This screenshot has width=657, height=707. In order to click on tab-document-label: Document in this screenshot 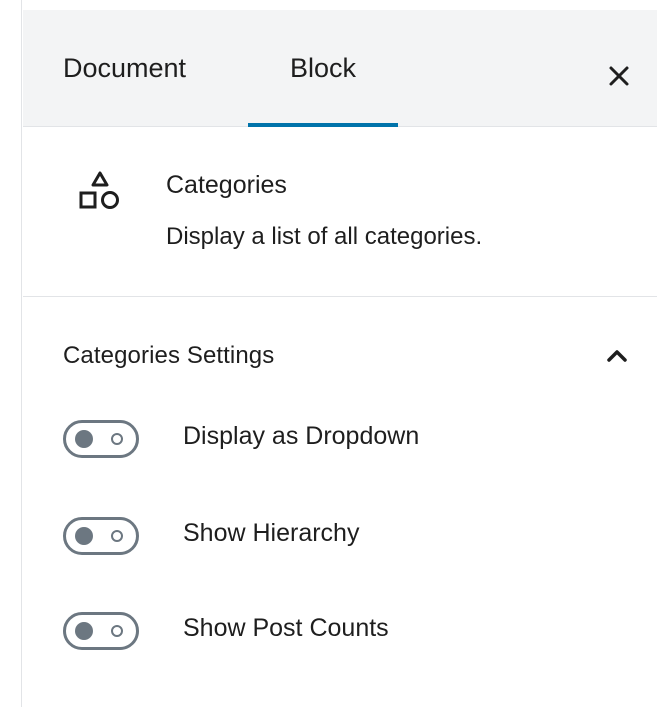, I will do `click(125, 68)`.